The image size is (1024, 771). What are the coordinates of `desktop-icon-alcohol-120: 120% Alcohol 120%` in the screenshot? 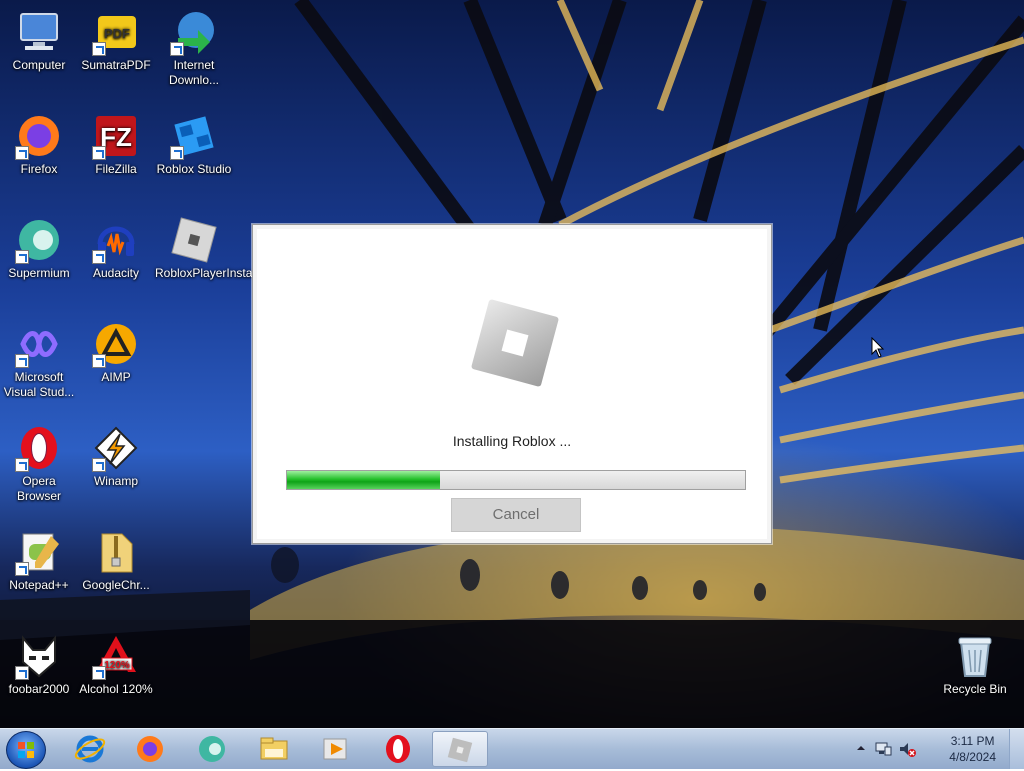 It's located at (116, 661).